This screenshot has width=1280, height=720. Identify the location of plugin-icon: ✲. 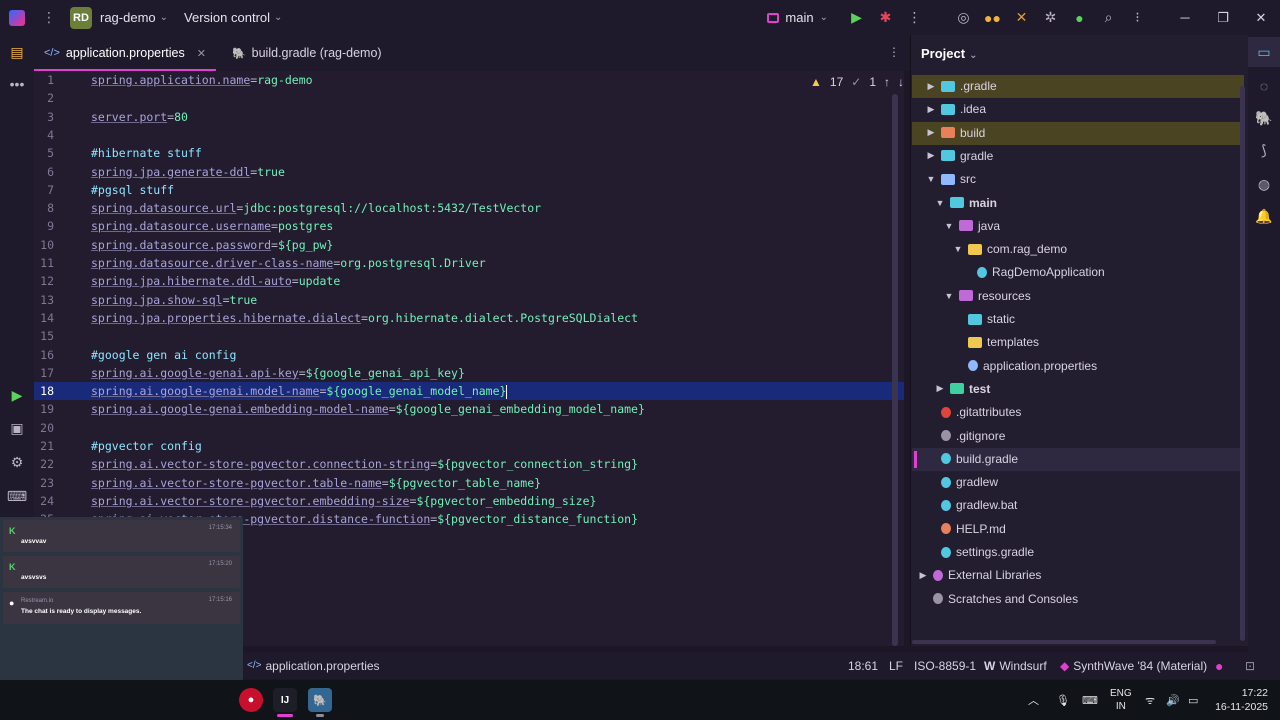
(1050, 17).